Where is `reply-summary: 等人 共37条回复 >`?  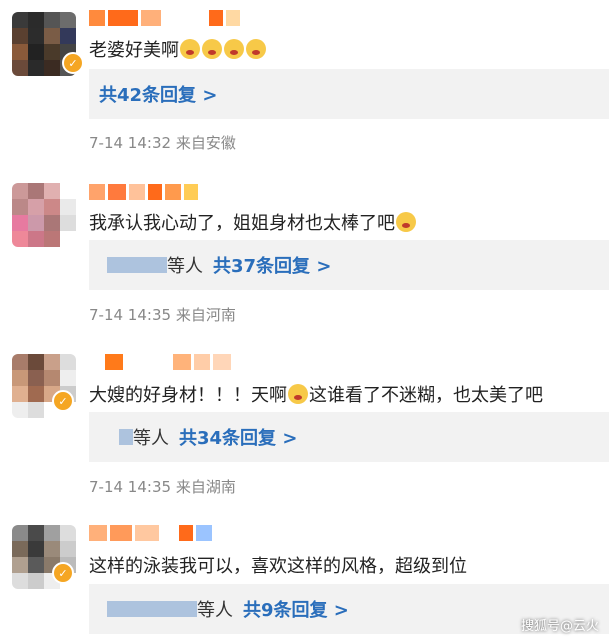 reply-summary: 等人 共37条回复 > is located at coordinates (349, 265).